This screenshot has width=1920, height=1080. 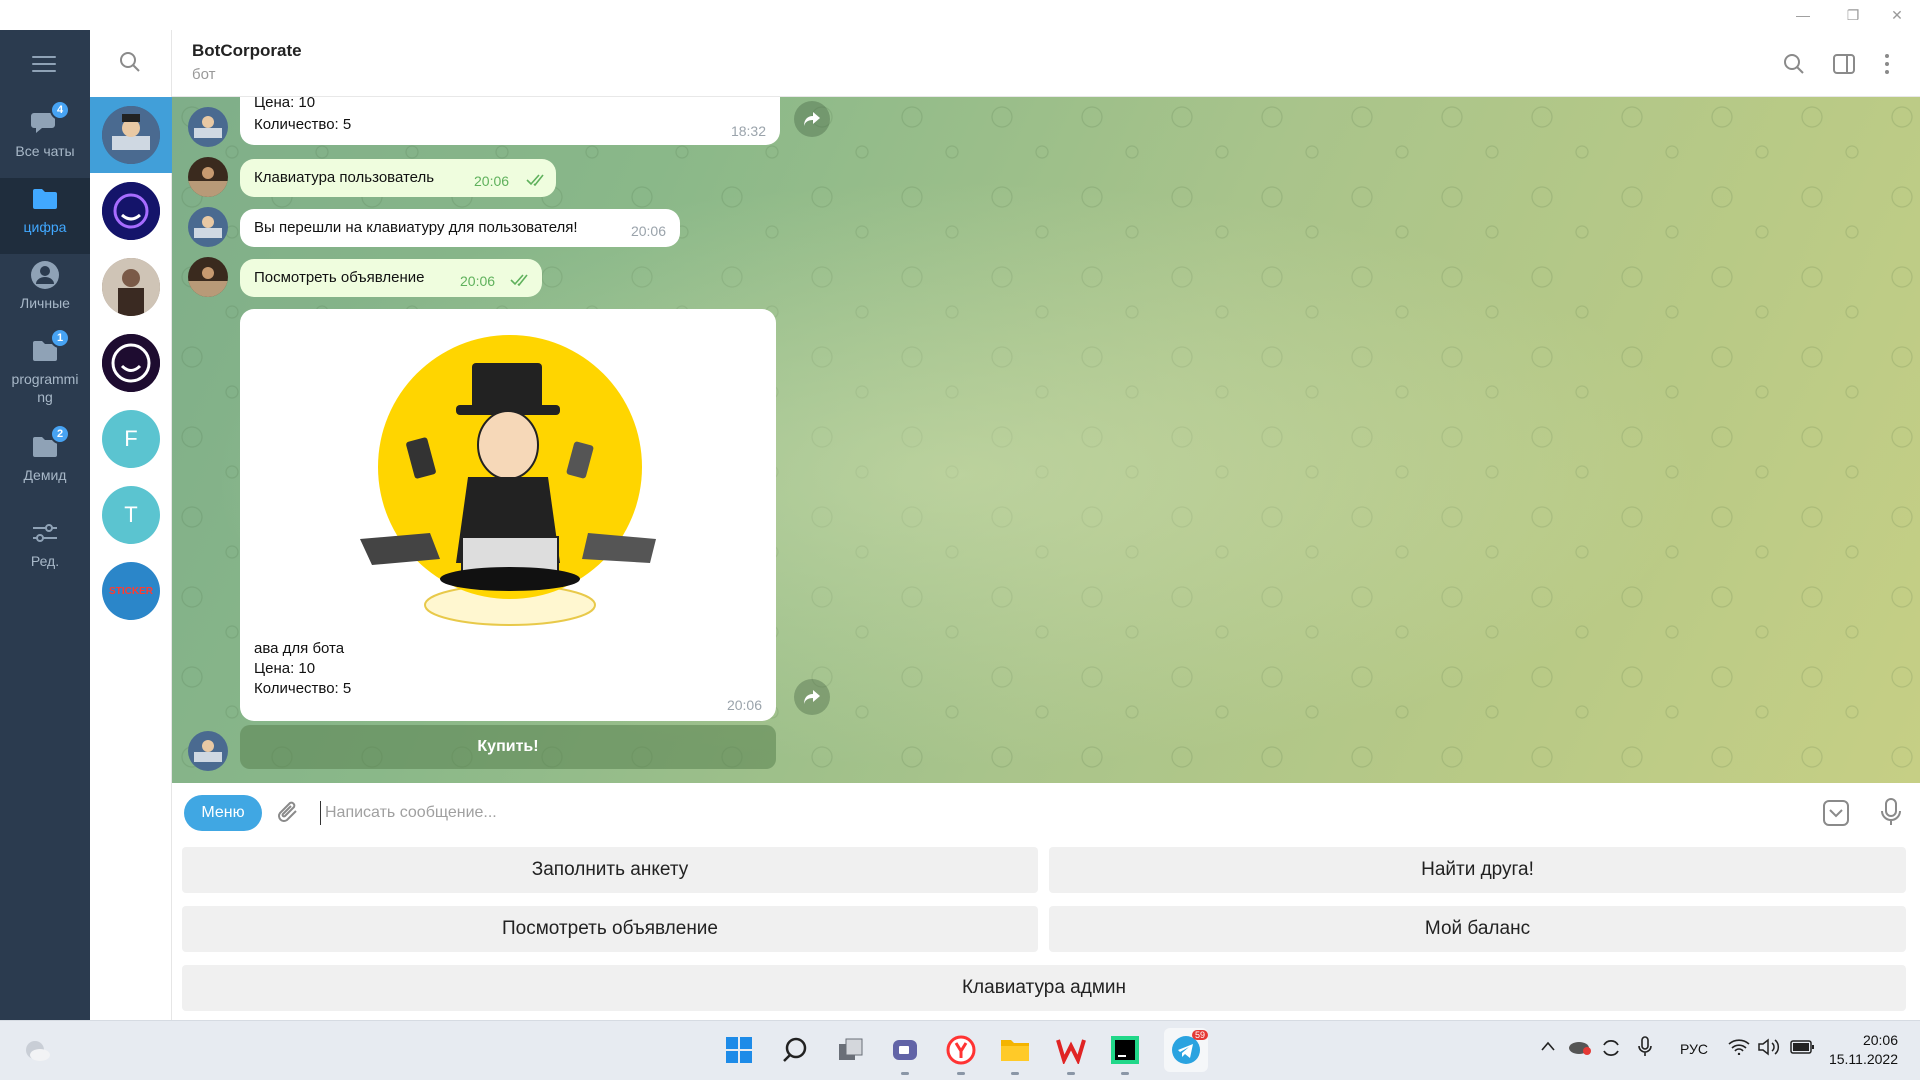 What do you see at coordinates (50, 119) in the screenshot?
I see `chat-bubbles-icon: 4` at bounding box center [50, 119].